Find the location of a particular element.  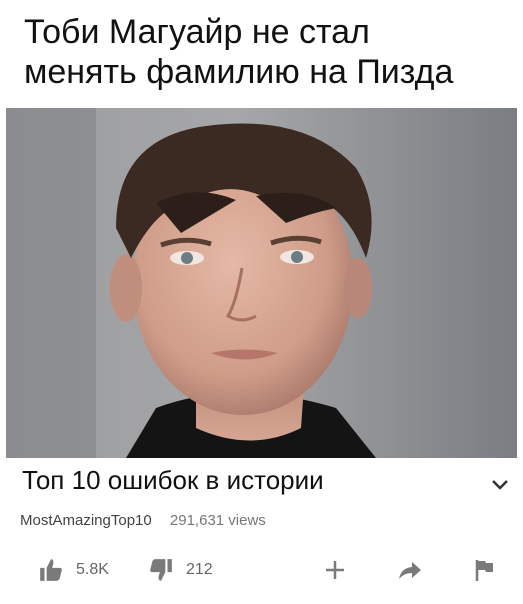

dislike-button: 212 is located at coordinates (180, 570).